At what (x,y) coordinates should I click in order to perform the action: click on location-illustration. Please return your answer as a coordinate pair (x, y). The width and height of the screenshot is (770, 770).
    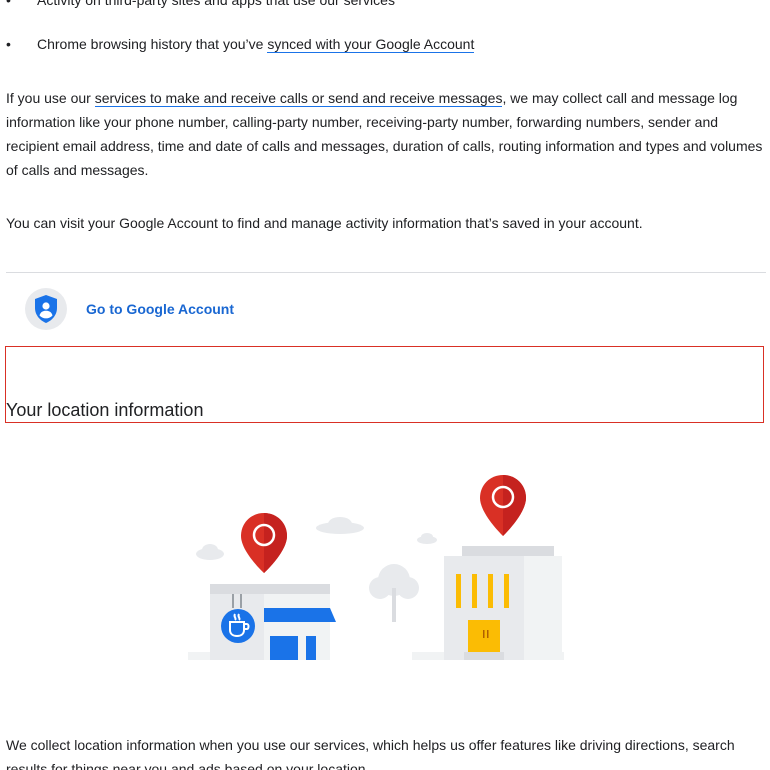
    Looking at the image, I should click on (376, 567).